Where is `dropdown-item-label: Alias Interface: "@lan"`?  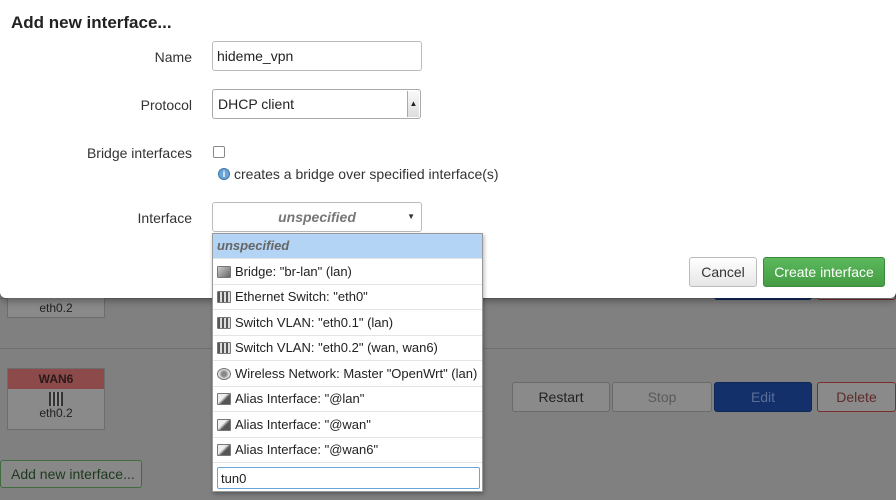
dropdown-item-label: Alias Interface: "@lan" is located at coordinates (300, 398).